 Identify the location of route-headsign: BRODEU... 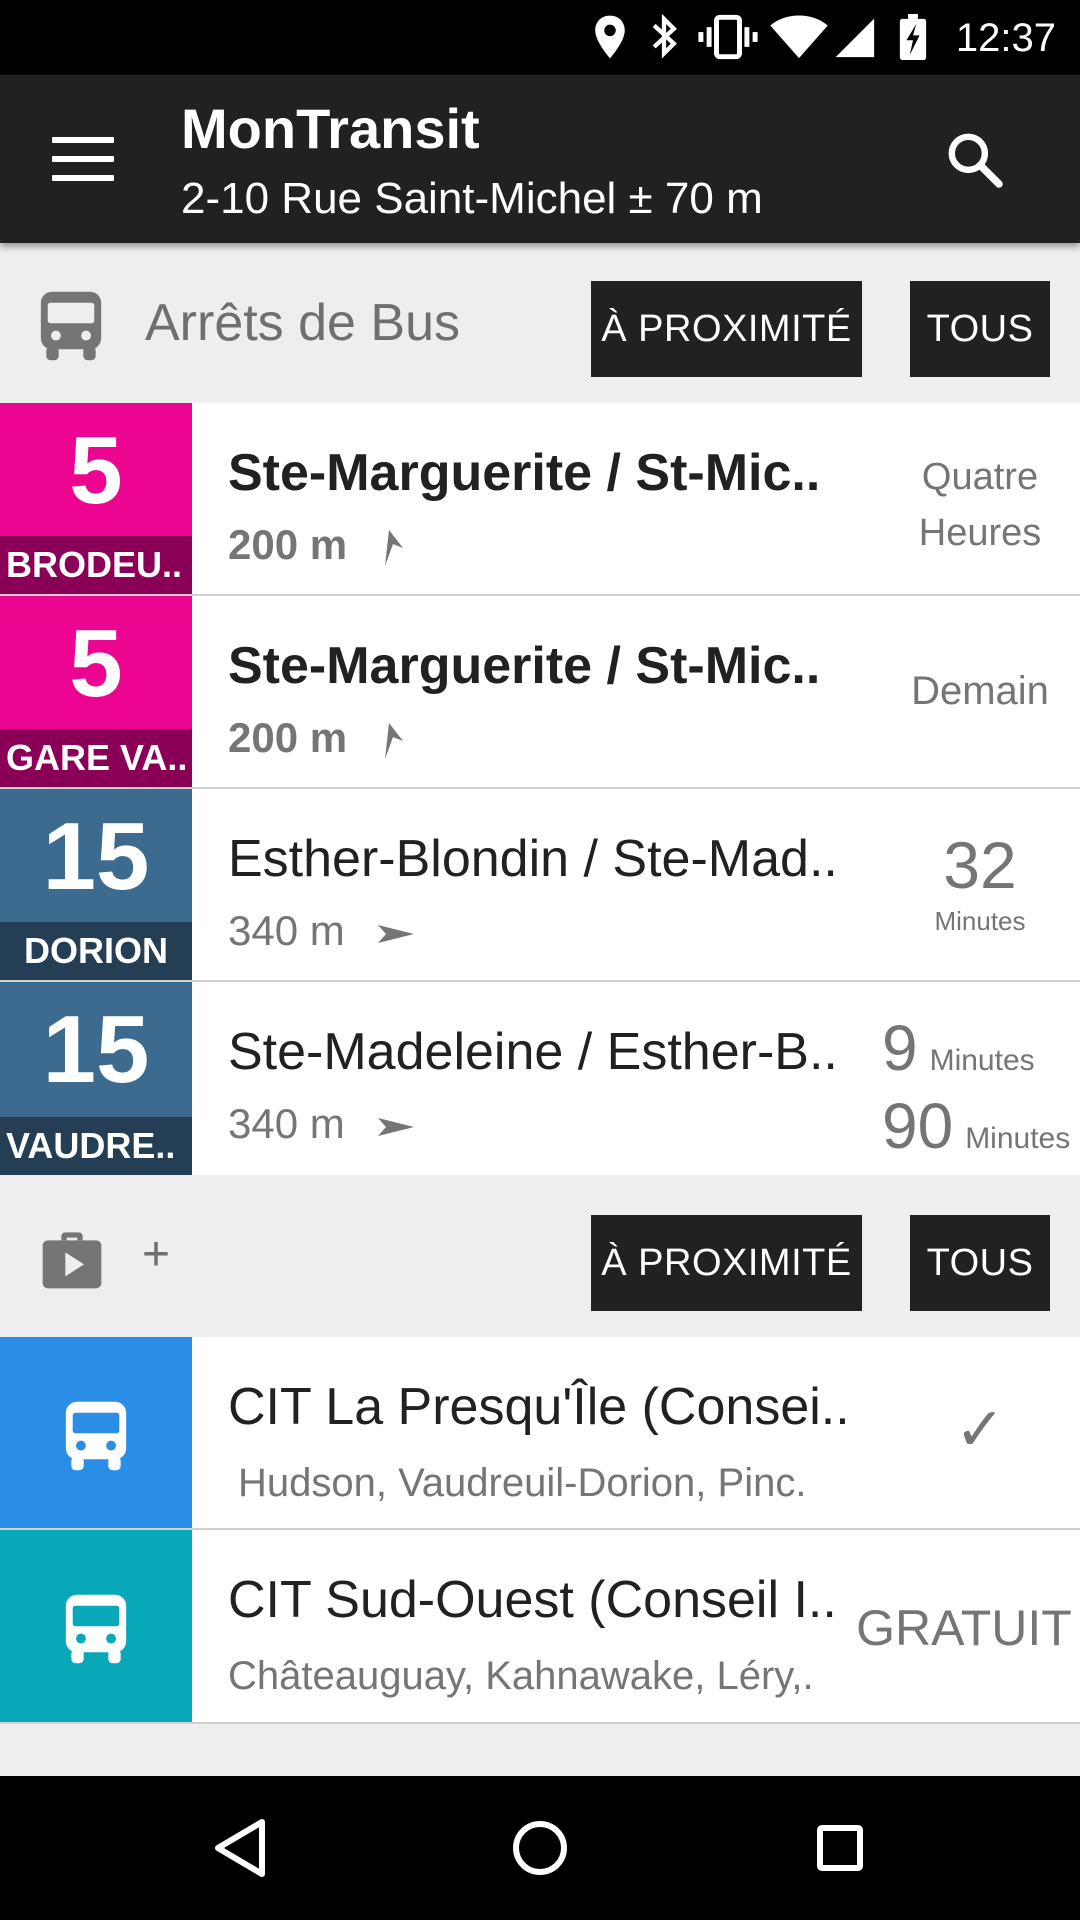
(96, 565).